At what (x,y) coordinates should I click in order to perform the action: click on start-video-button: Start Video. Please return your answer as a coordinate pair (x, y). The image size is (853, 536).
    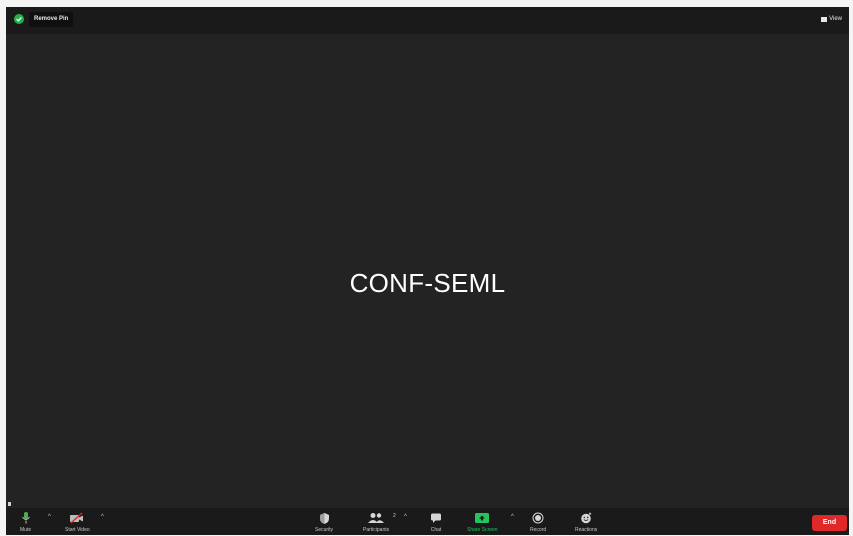
    Looking at the image, I should click on (77, 522).